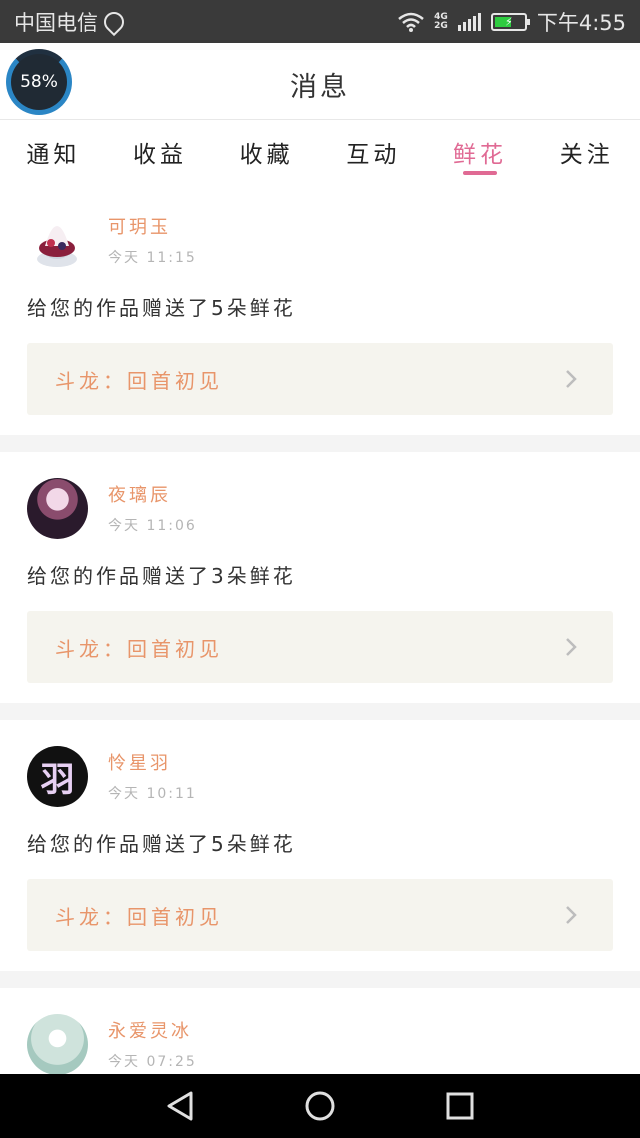 This screenshot has height=1138, width=640. I want to click on status-icons: 4G 2G ⚡ 下午4:55, so click(512, 22).